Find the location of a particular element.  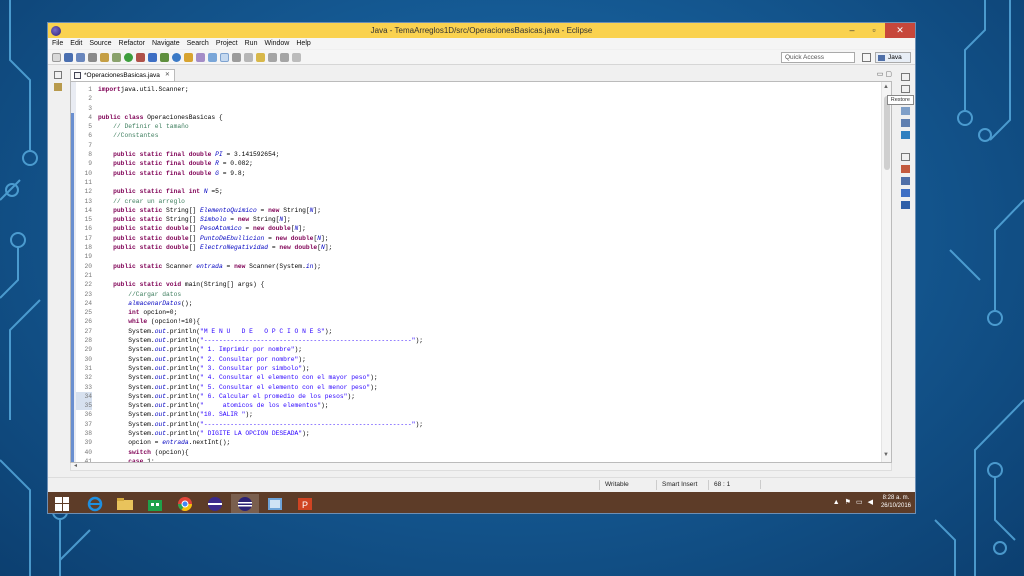

code-line: 6 //Constantes is located at coordinates (476, 136).